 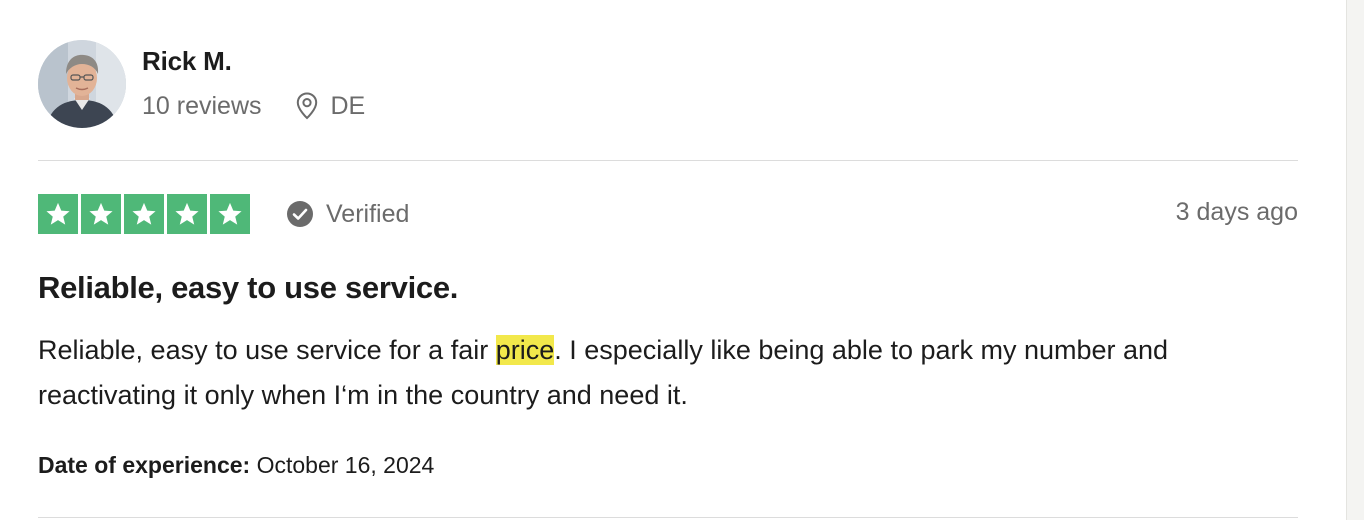 I want to click on experience-date: October 16, 2024, so click(x=342, y=465).